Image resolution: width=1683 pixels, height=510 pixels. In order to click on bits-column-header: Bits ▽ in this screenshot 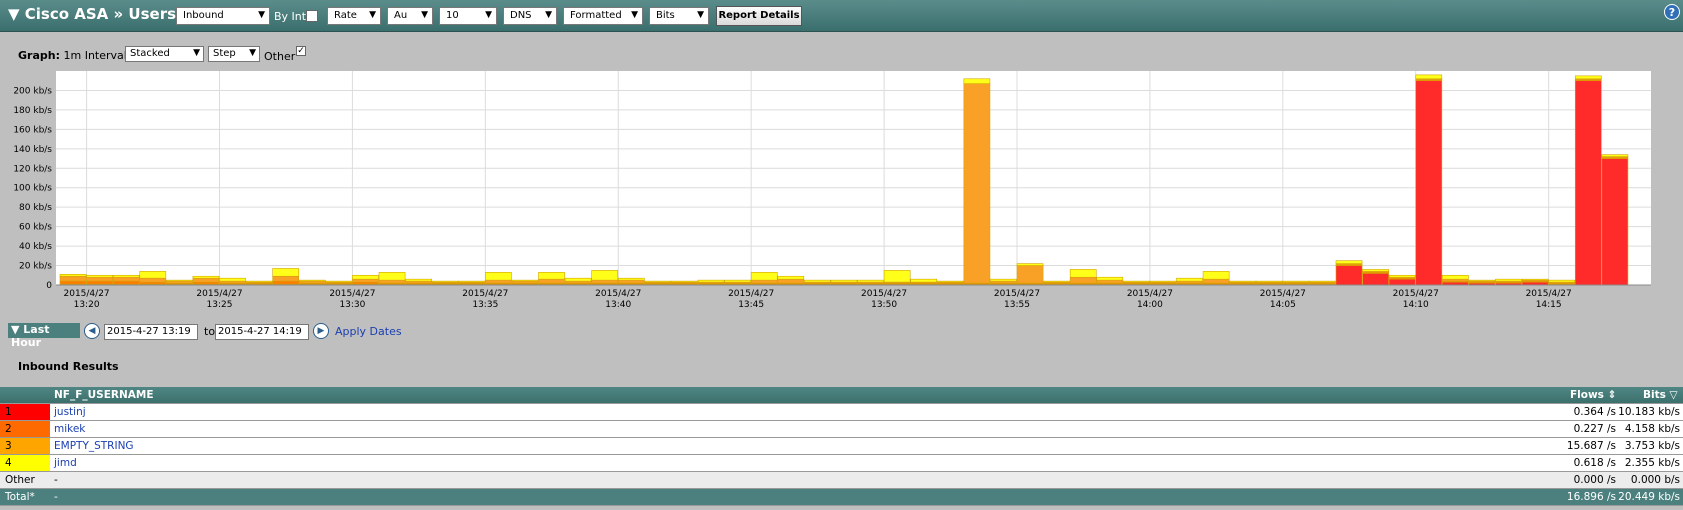, I will do `click(1660, 395)`.